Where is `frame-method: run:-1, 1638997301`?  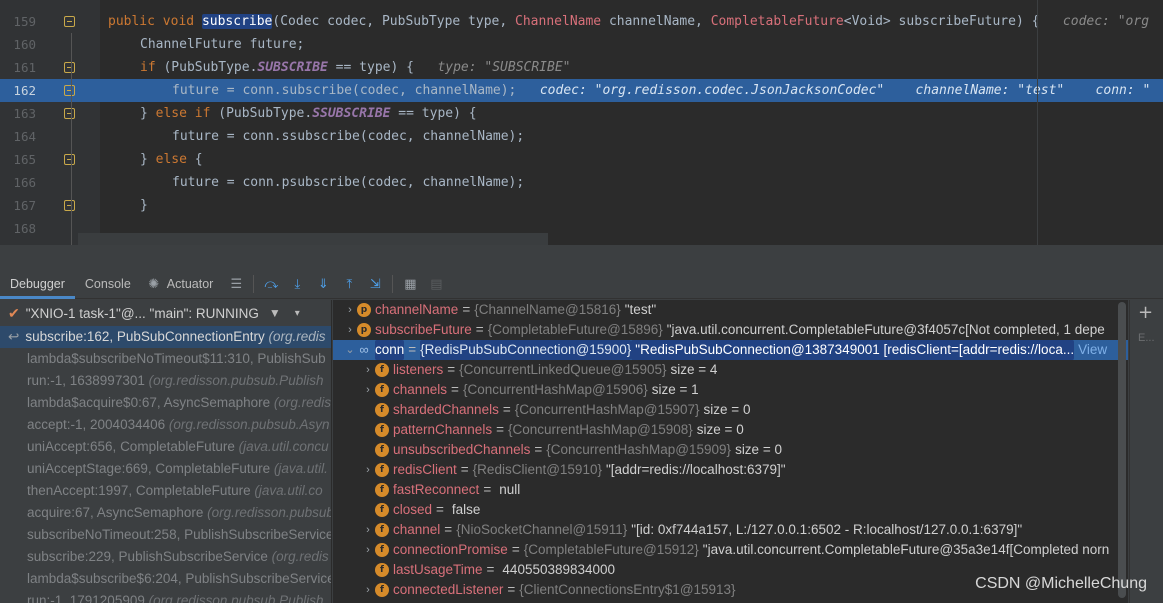 frame-method: run:-1, 1638997301 is located at coordinates (88, 380).